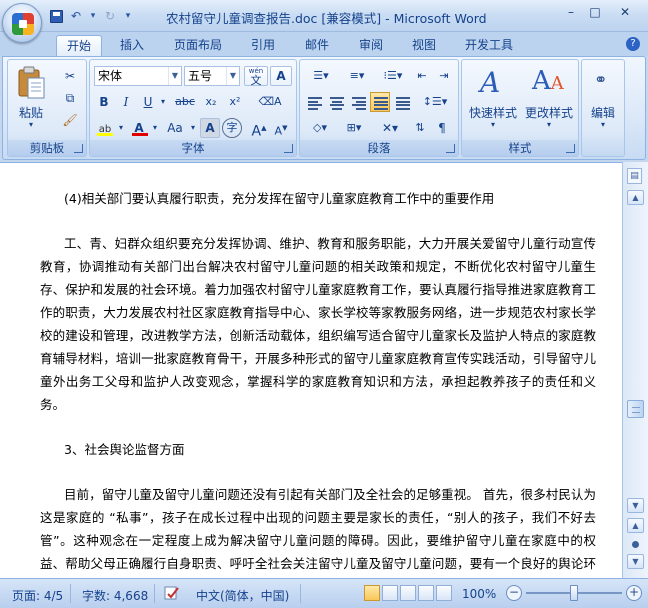 The width and height of the screenshot is (648, 608). Describe the element at coordinates (70, 98) in the screenshot. I see `copy-icon: ⧉` at that location.